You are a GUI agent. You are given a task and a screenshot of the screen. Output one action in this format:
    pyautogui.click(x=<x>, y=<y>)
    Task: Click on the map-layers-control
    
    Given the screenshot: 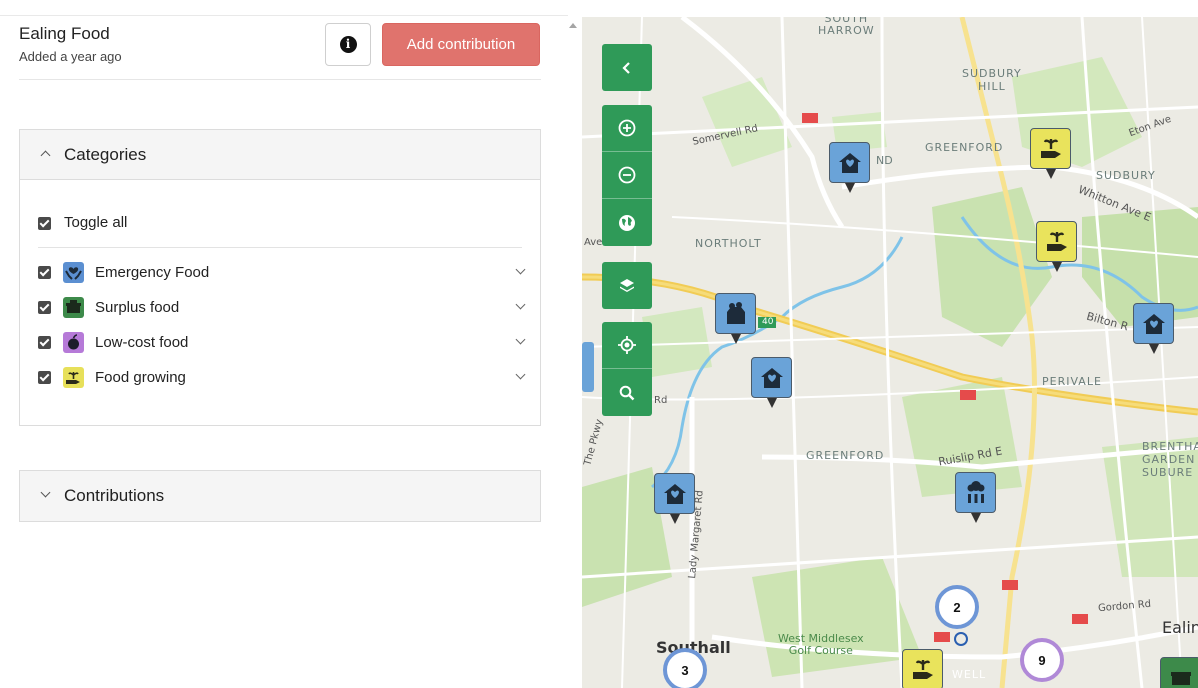 What is the action you would take?
    pyautogui.click(x=627, y=285)
    